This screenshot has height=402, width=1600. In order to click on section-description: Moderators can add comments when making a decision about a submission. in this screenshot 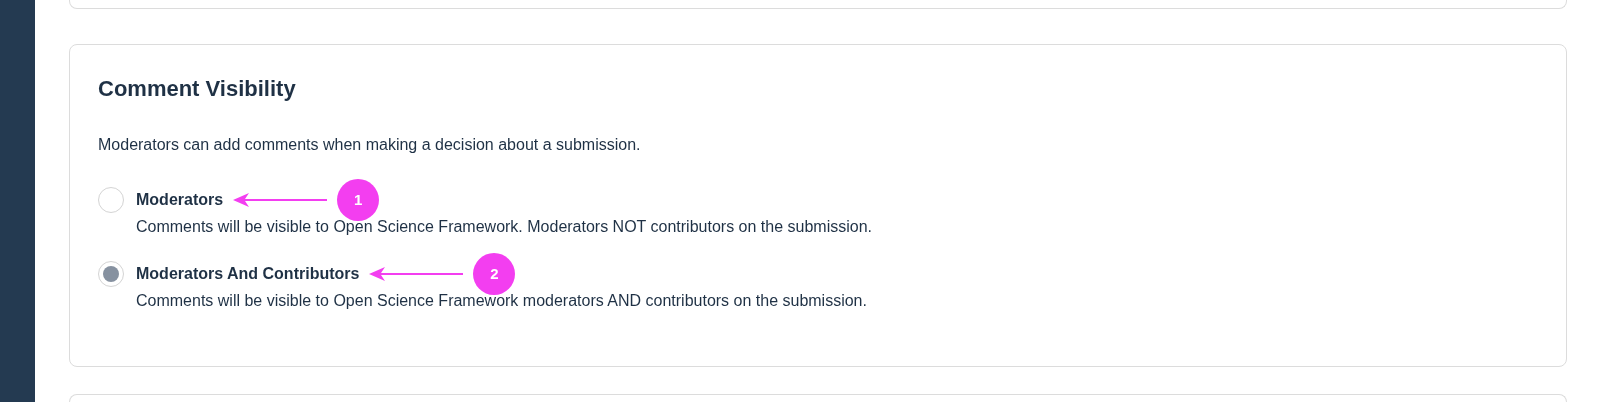, I will do `click(370, 145)`.